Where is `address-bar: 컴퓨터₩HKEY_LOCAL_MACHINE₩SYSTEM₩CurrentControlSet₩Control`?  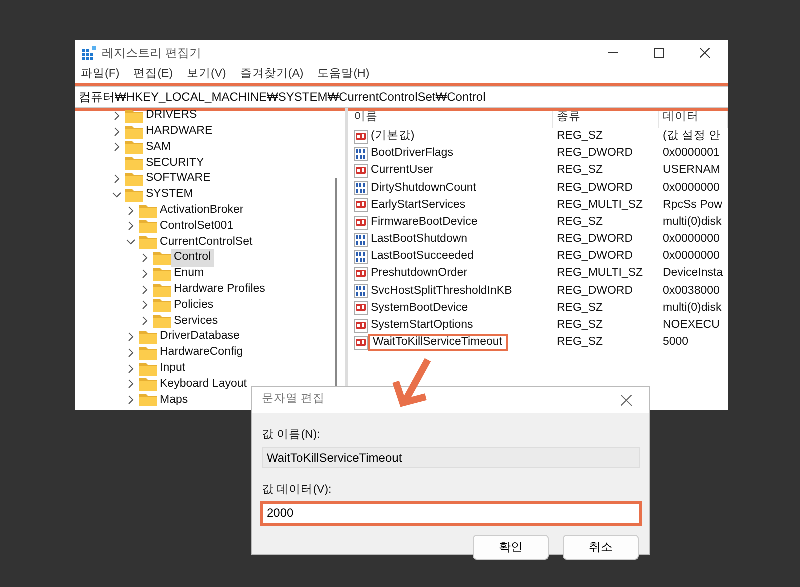
address-bar: 컴퓨터₩HKEY_LOCAL_MACHINE₩SYSTEM₩CurrentControlSet₩Control is located at coordinates (401, 97).